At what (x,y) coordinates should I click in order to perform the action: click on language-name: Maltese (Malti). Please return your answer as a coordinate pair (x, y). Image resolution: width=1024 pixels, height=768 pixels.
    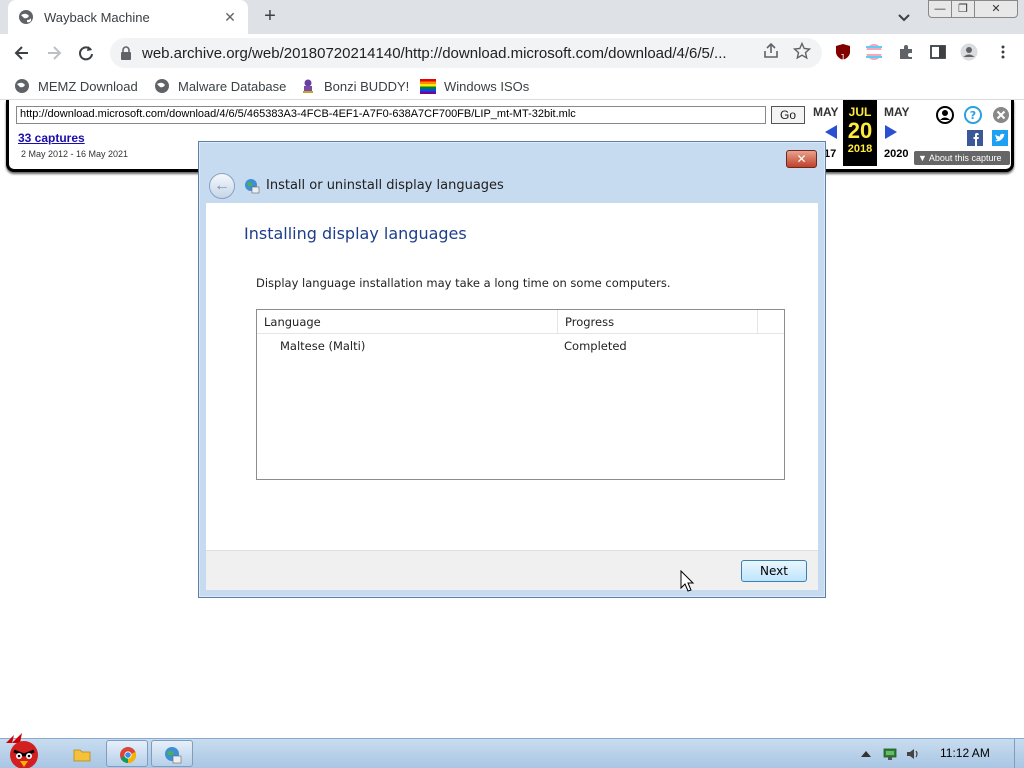
    Looking at the image, I should click on (323, 346).